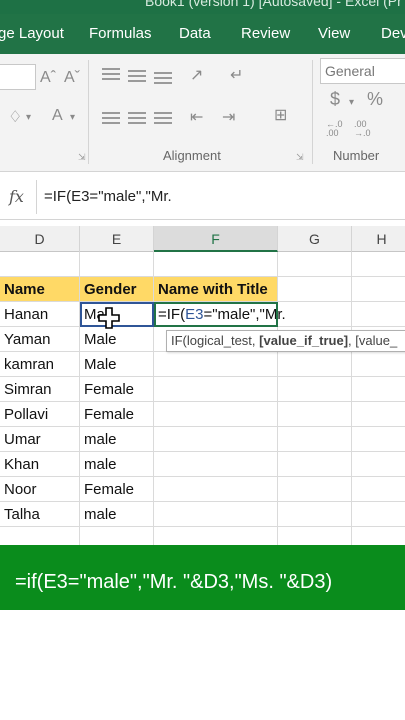  I want to click on orientation-icon: ↗, so click(196, 76).